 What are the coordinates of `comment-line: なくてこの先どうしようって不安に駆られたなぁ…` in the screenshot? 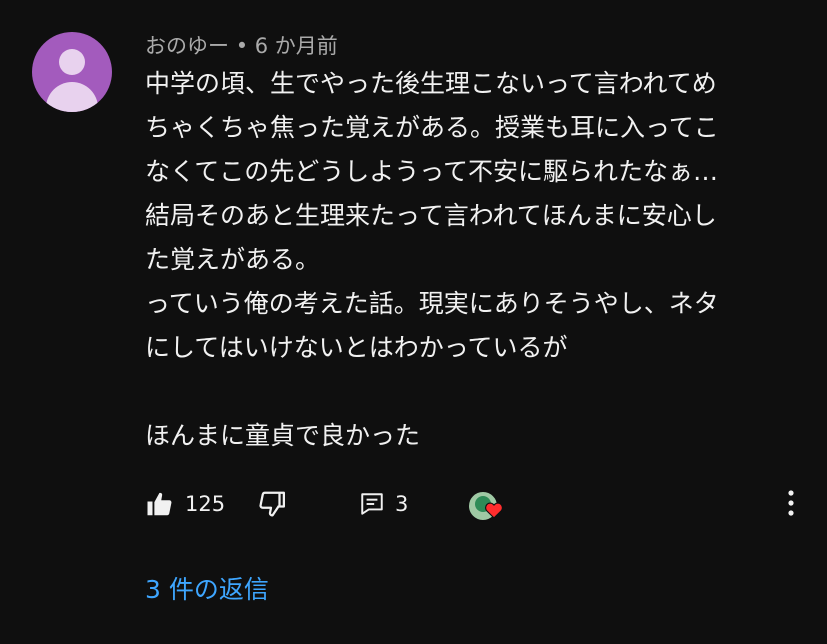 It's located at (432, 171).